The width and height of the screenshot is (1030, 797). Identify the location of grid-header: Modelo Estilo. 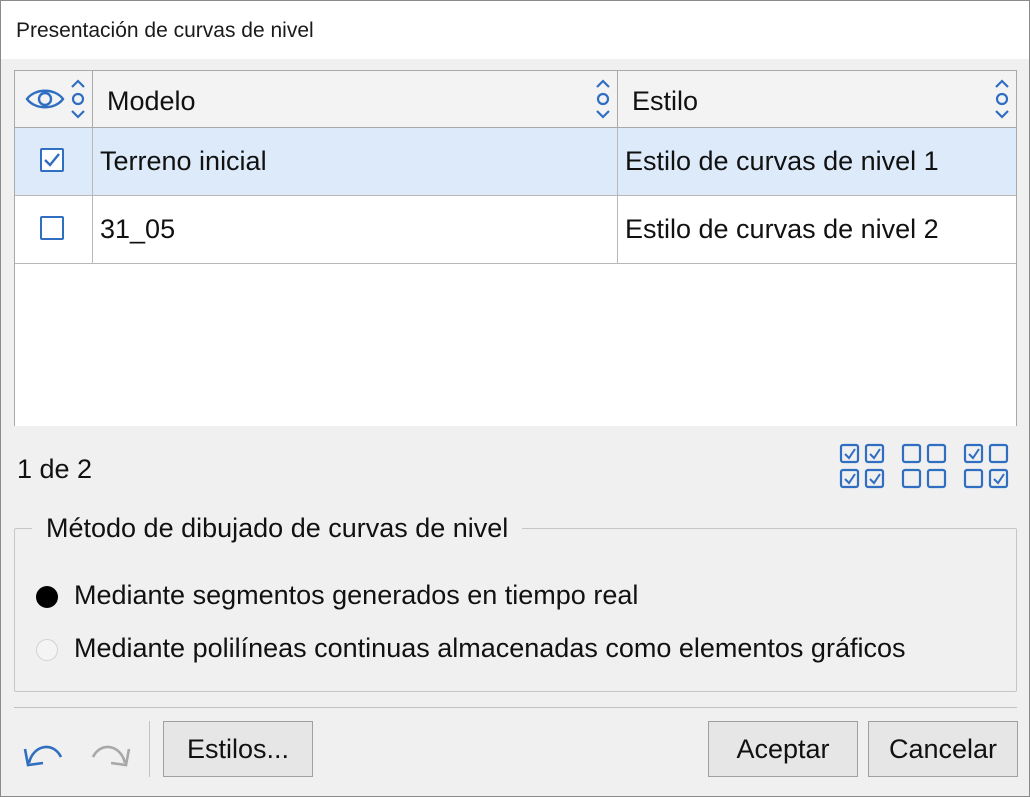
(515, 99).